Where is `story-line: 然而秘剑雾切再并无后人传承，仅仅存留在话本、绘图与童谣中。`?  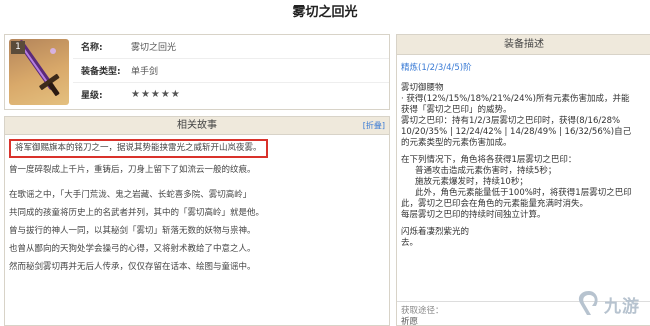 story-line: 然而秘剑雾切再并无后人传承，仅仅存留在话本、绘图与童谣中。 is located at coordinates (132, 267).